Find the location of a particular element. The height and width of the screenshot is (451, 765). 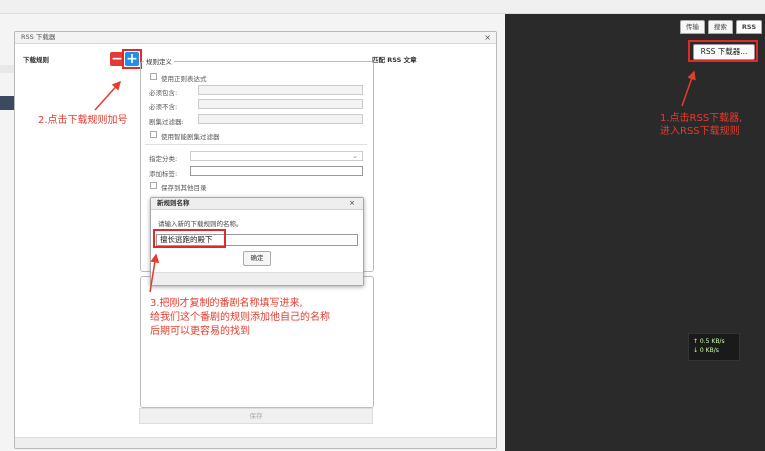

save-other-dir-checkbox is located at coordinates (153, 185).